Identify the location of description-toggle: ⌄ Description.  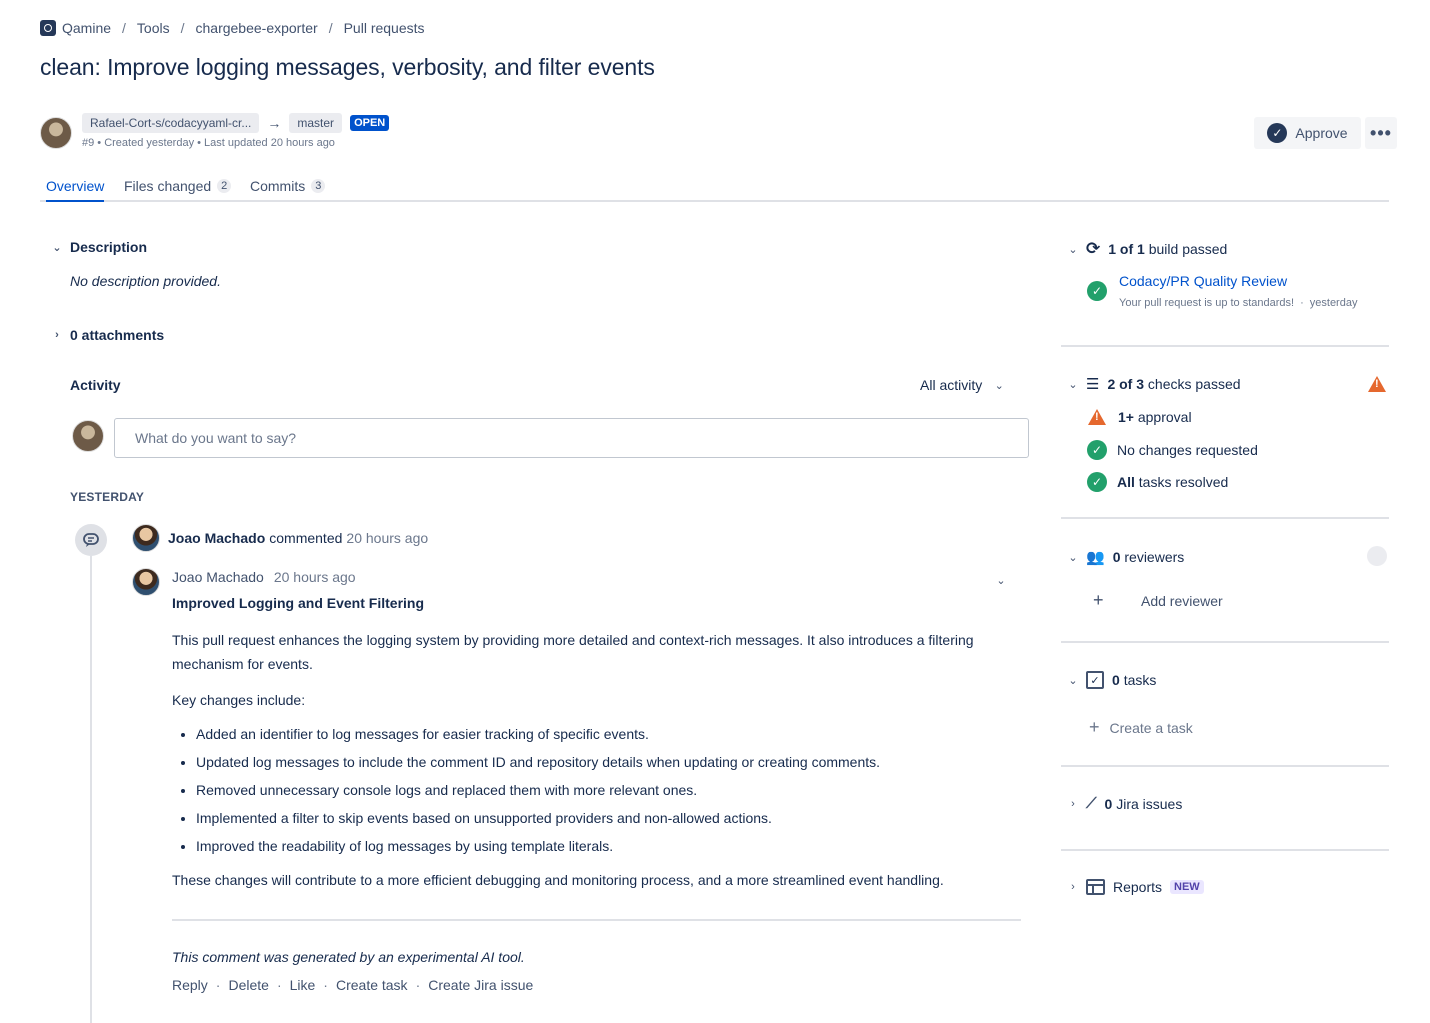
(99, 247).